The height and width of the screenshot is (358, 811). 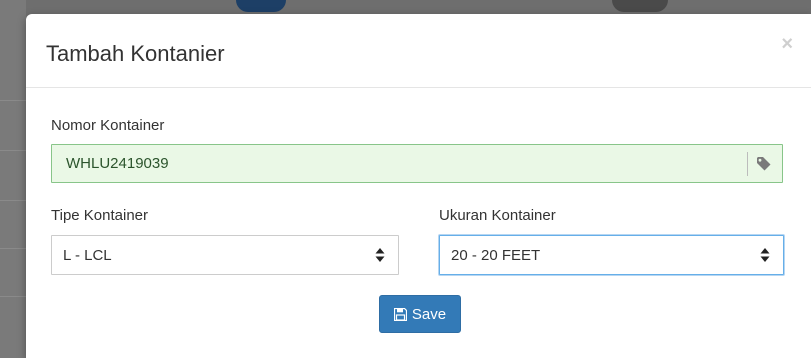 What do you see at coordinates (787, 44) in the screenshot?
I see `close-icon: ×` at bounding box center [787, 44].